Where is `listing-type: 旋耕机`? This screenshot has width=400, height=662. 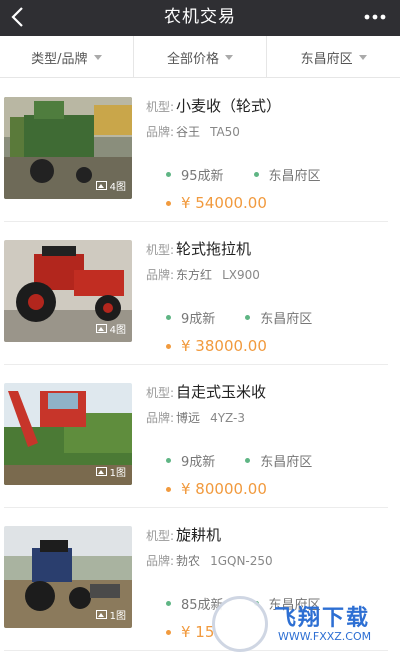 listing-type: 旋耕机 is located at coordinates (199, 535).